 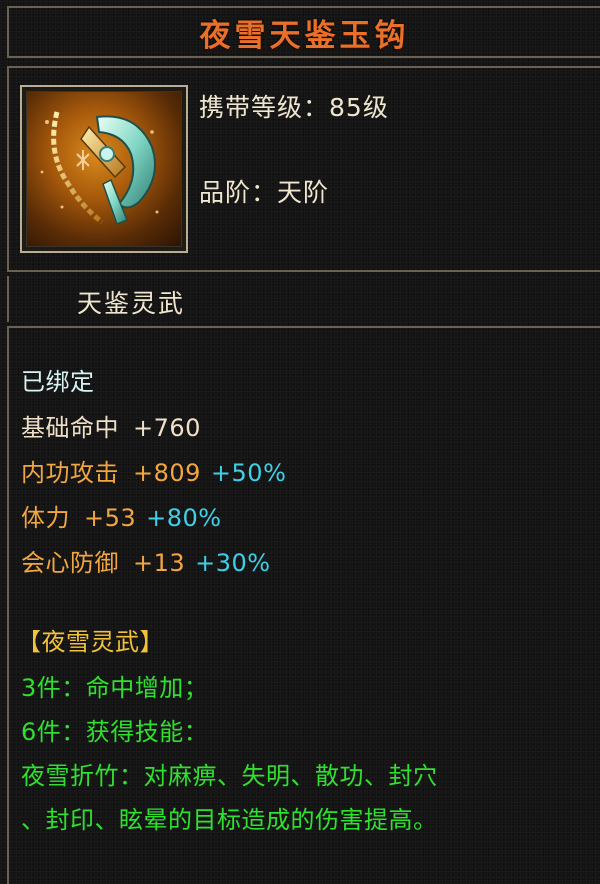 What do you see at coordinates (90, 642) in the screenshot?
I see `set-name: 【夜雪灵武】` at bounding box center [90, 642].